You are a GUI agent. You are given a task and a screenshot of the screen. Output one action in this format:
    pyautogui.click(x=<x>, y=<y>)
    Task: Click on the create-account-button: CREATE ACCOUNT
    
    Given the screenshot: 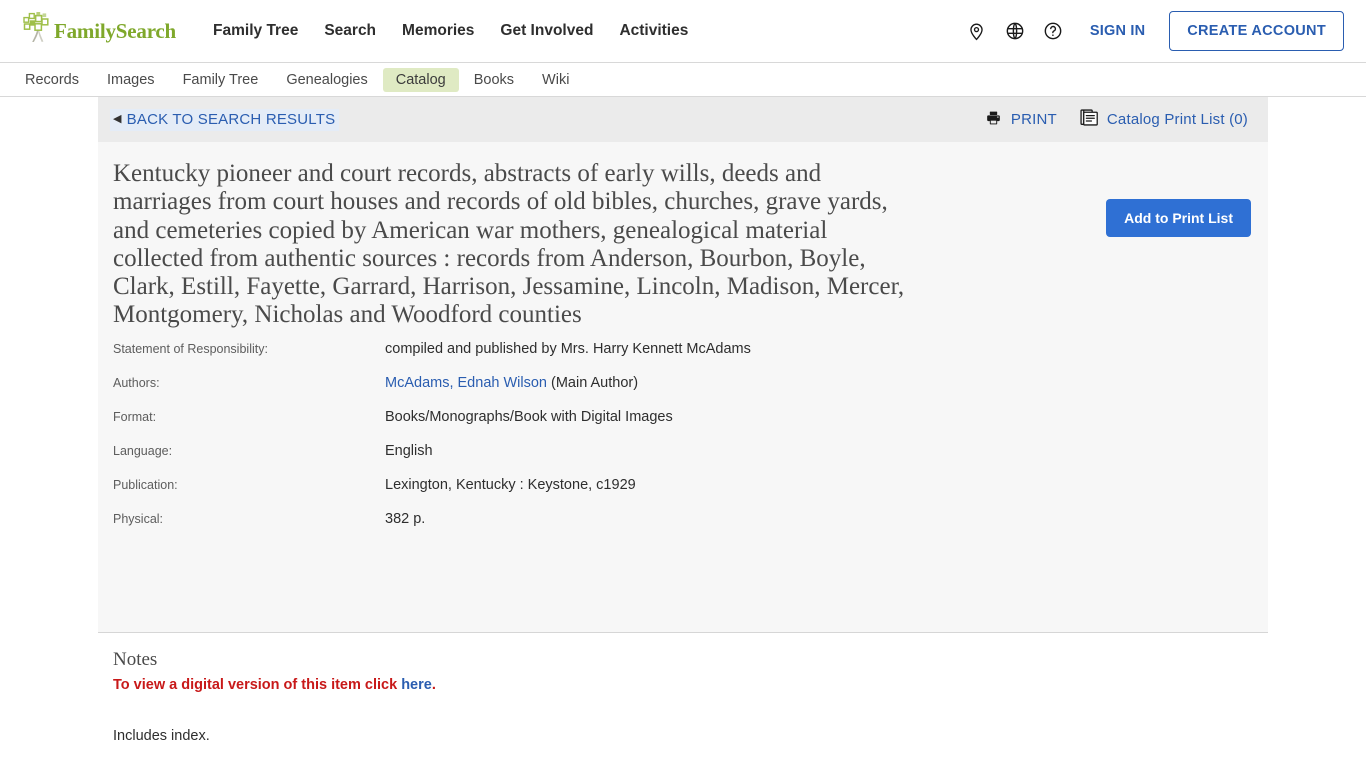 What is the action you would take?
    pyautogui.click(x=1256, y=31)
    